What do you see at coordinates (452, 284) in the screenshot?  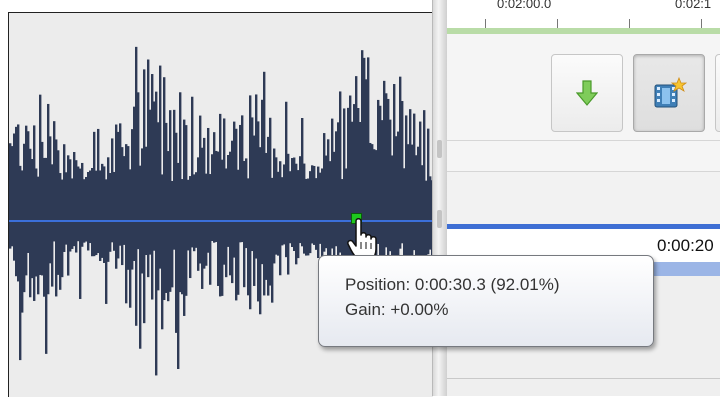 I see `tooltip-position-text: Position: 0:00:30.3 (92.01%)` at bounding box center [452, 284].